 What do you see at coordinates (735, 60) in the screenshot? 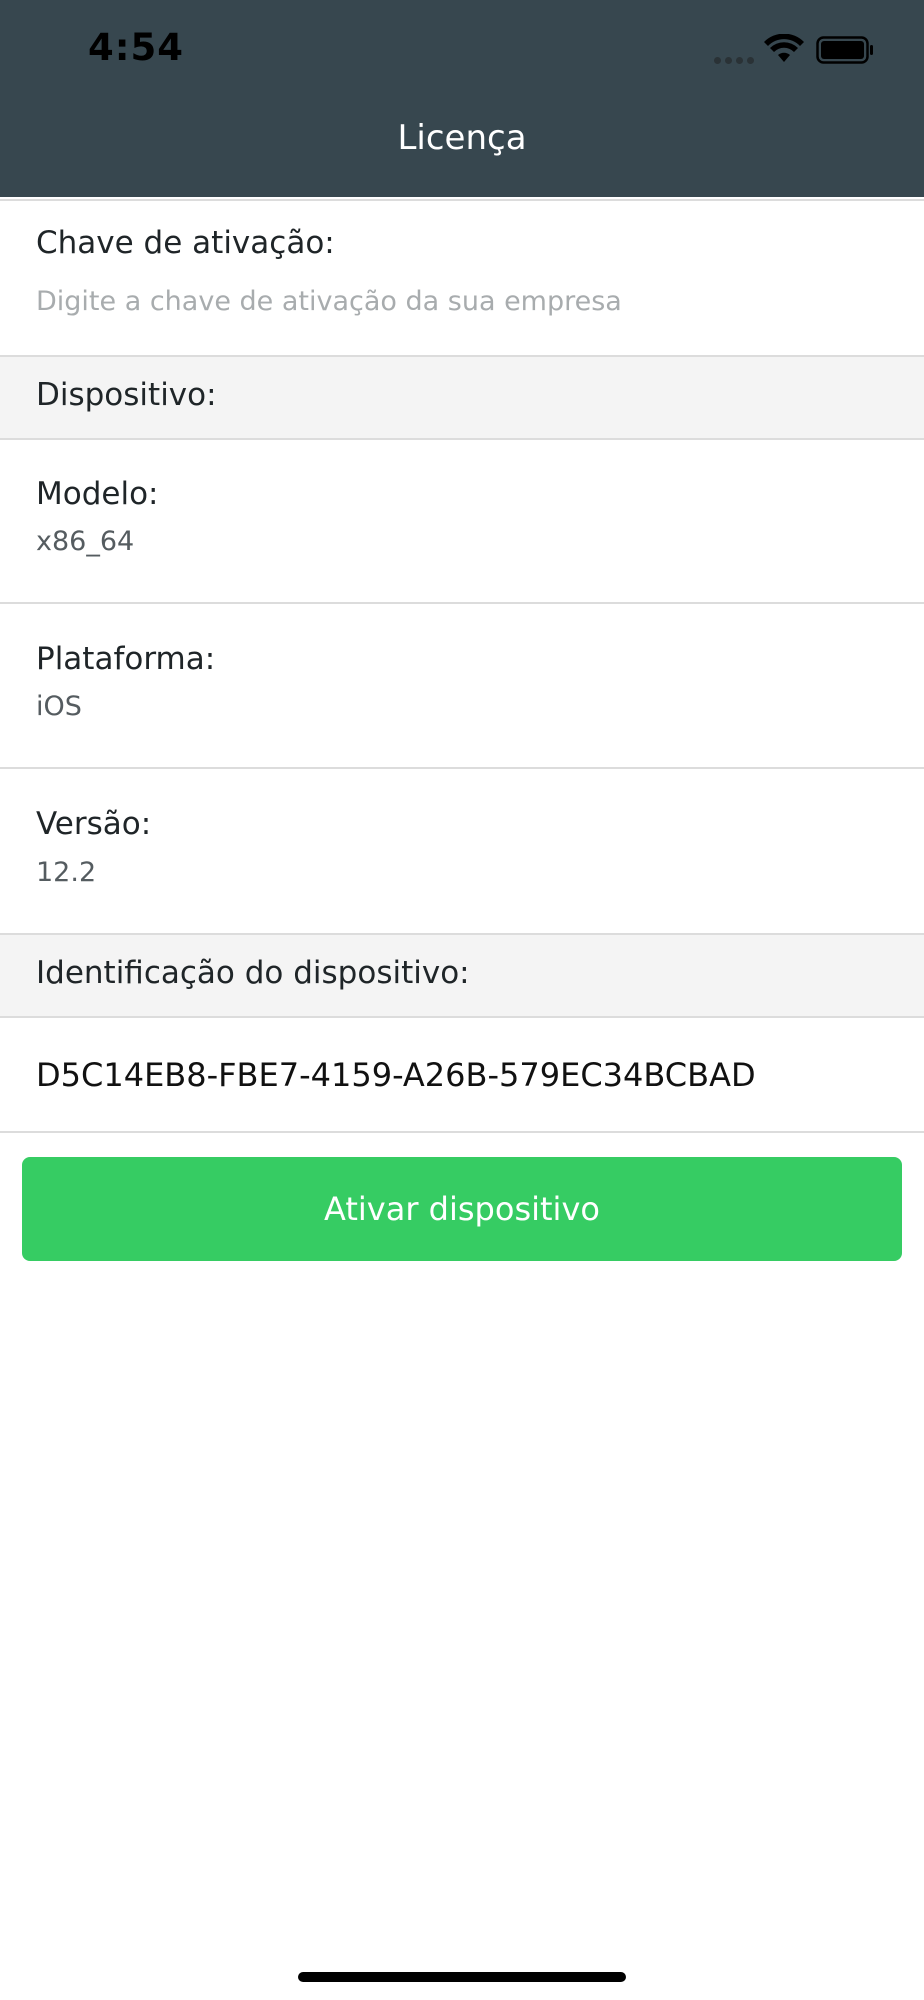
I see `cellular-signal-icon` at bounding box center [735, 60].